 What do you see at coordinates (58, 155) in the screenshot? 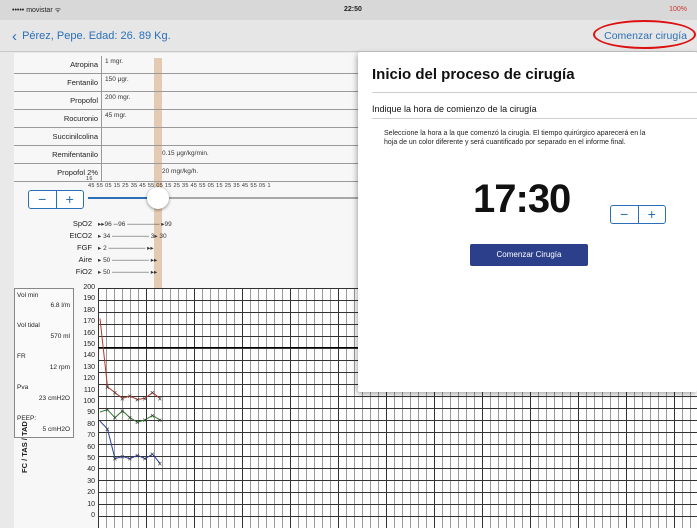
I see `drug-name: Remifentanilo` at bounding box center [58, 155].